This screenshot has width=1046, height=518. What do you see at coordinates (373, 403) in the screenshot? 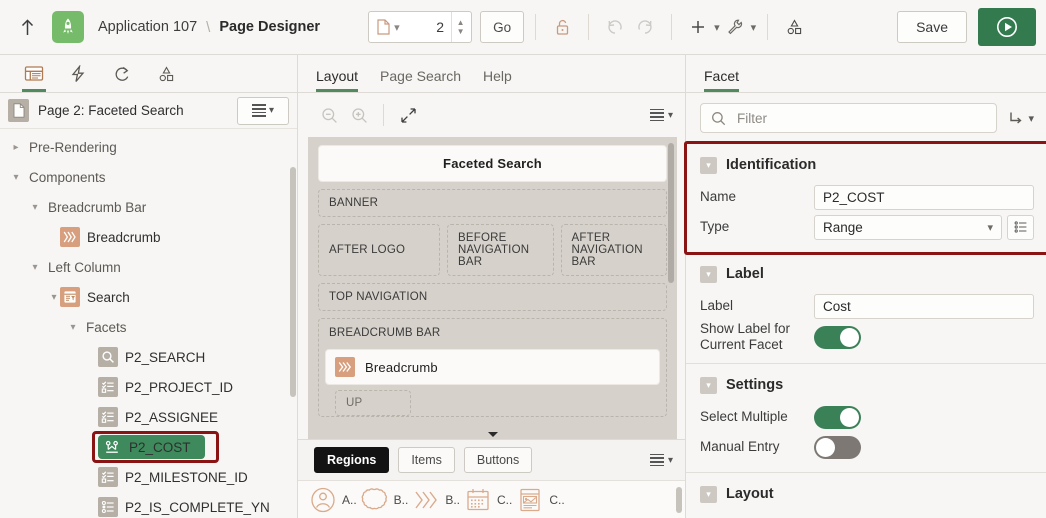
I see `grid-position-up: UP` at bounding box center [373, 403].